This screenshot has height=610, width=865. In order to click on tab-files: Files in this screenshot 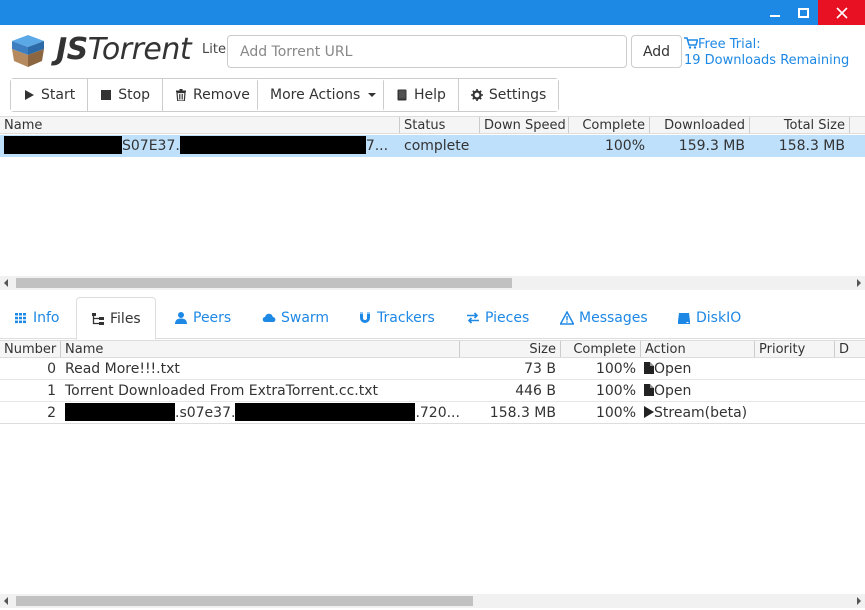, I will do `click(116, 318)`.